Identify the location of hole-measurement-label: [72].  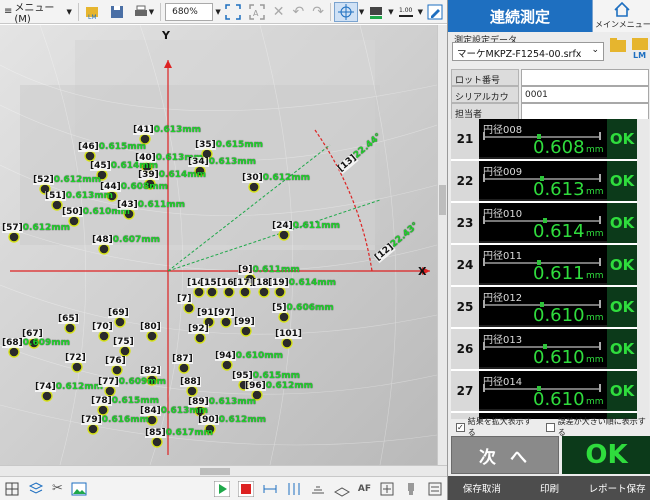
(75, 358).